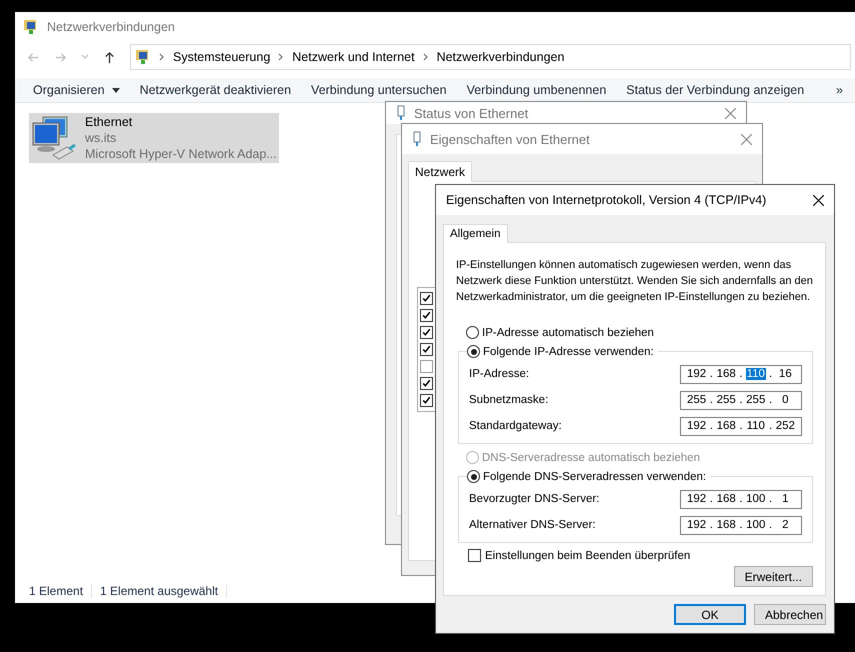  I want to click on radio-option: IP-Adresse automatisch beziehen, so click(639, 332).